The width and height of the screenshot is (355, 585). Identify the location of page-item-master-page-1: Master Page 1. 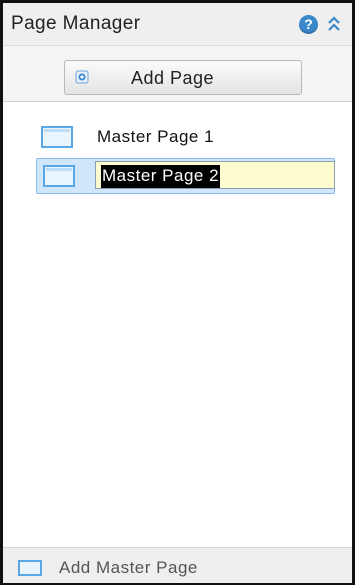
(186, 137).